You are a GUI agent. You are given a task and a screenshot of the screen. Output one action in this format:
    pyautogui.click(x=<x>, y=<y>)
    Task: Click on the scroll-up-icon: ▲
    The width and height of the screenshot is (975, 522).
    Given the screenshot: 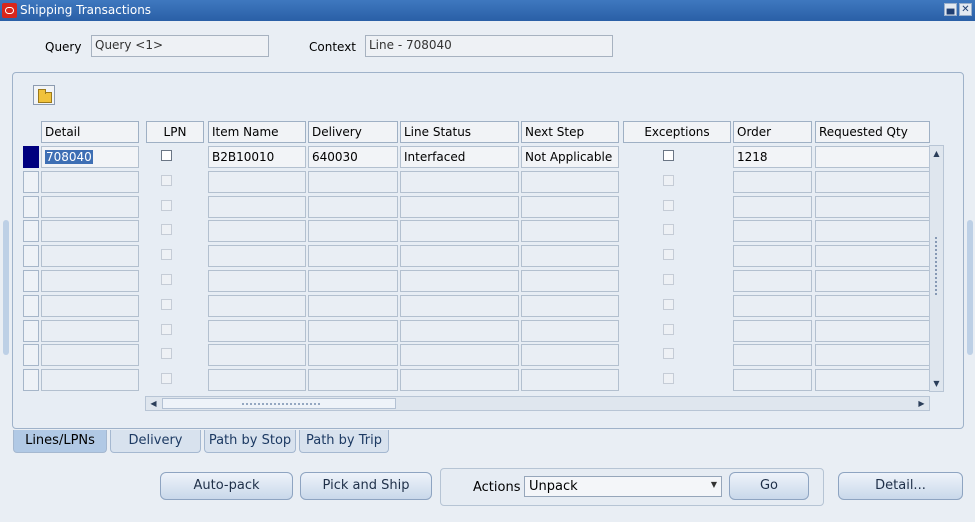 What is the action you would take?
    pyautogui.click(x=936, y=153)
    